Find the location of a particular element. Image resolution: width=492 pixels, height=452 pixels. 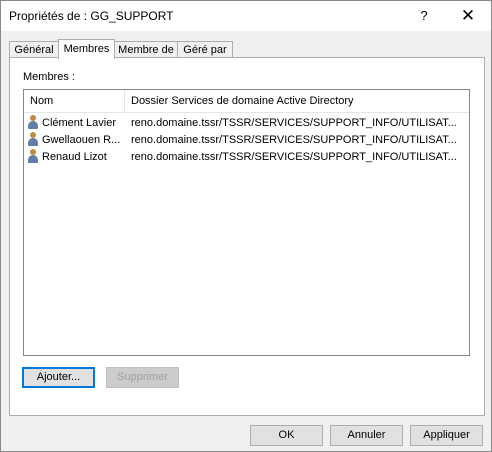

member-name-cell: Clément Lavier is located at coordinates (76, 123).